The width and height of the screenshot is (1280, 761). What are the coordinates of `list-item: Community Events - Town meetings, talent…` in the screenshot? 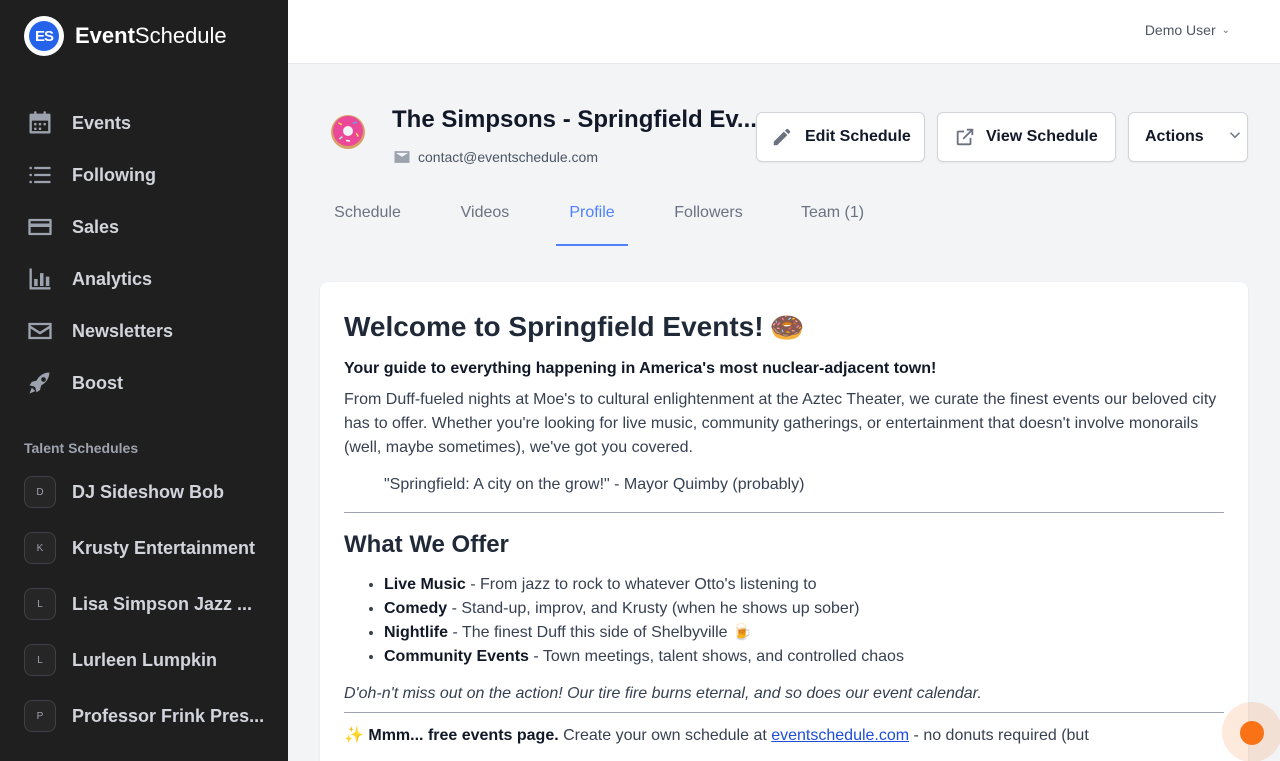 It's located at (804, 657).